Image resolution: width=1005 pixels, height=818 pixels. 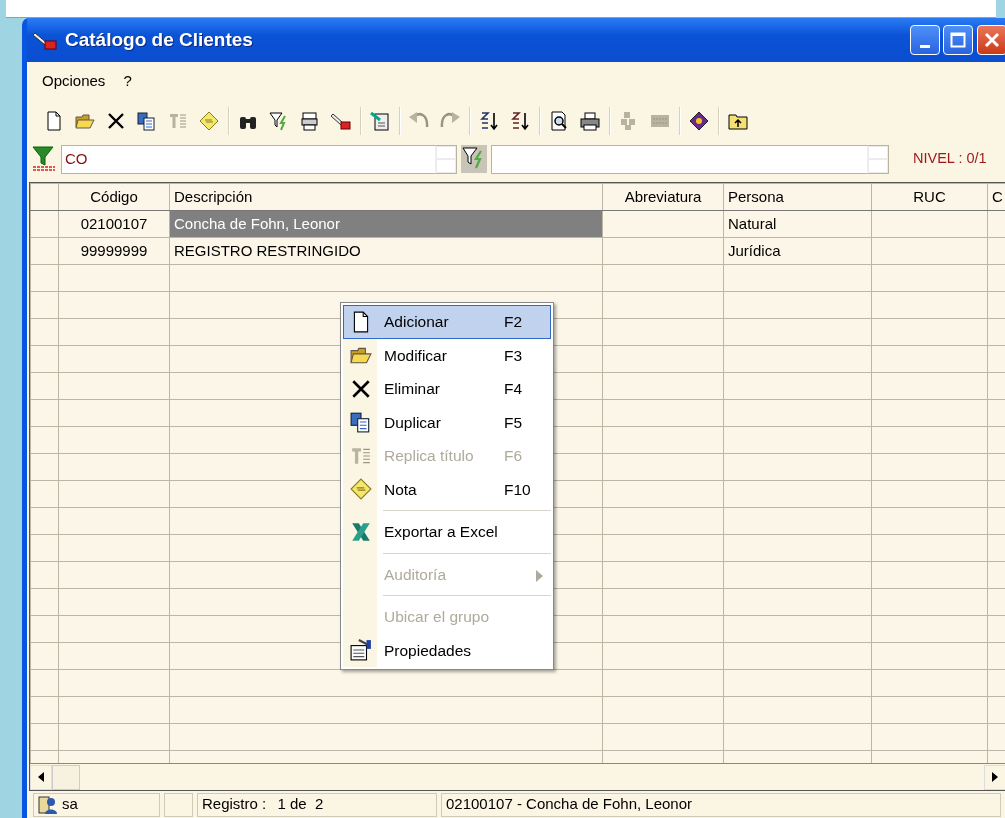 I want to click on menu-item: Eliminar F4, so click(x=447, y=389).